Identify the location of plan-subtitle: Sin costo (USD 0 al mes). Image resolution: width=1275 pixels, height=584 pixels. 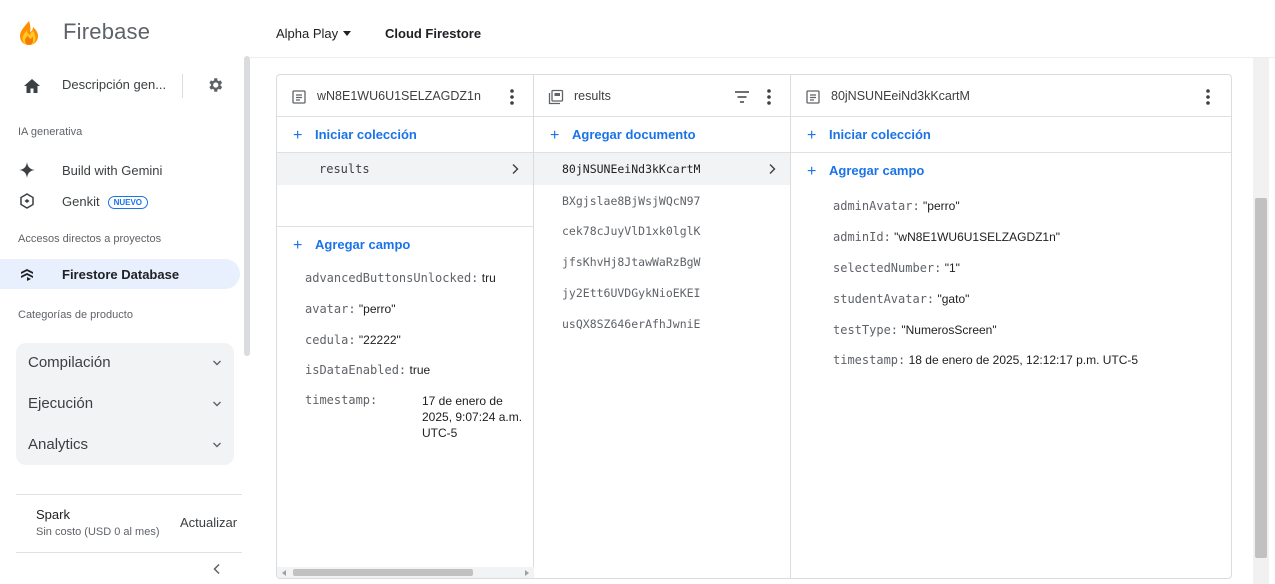
(98, 532).